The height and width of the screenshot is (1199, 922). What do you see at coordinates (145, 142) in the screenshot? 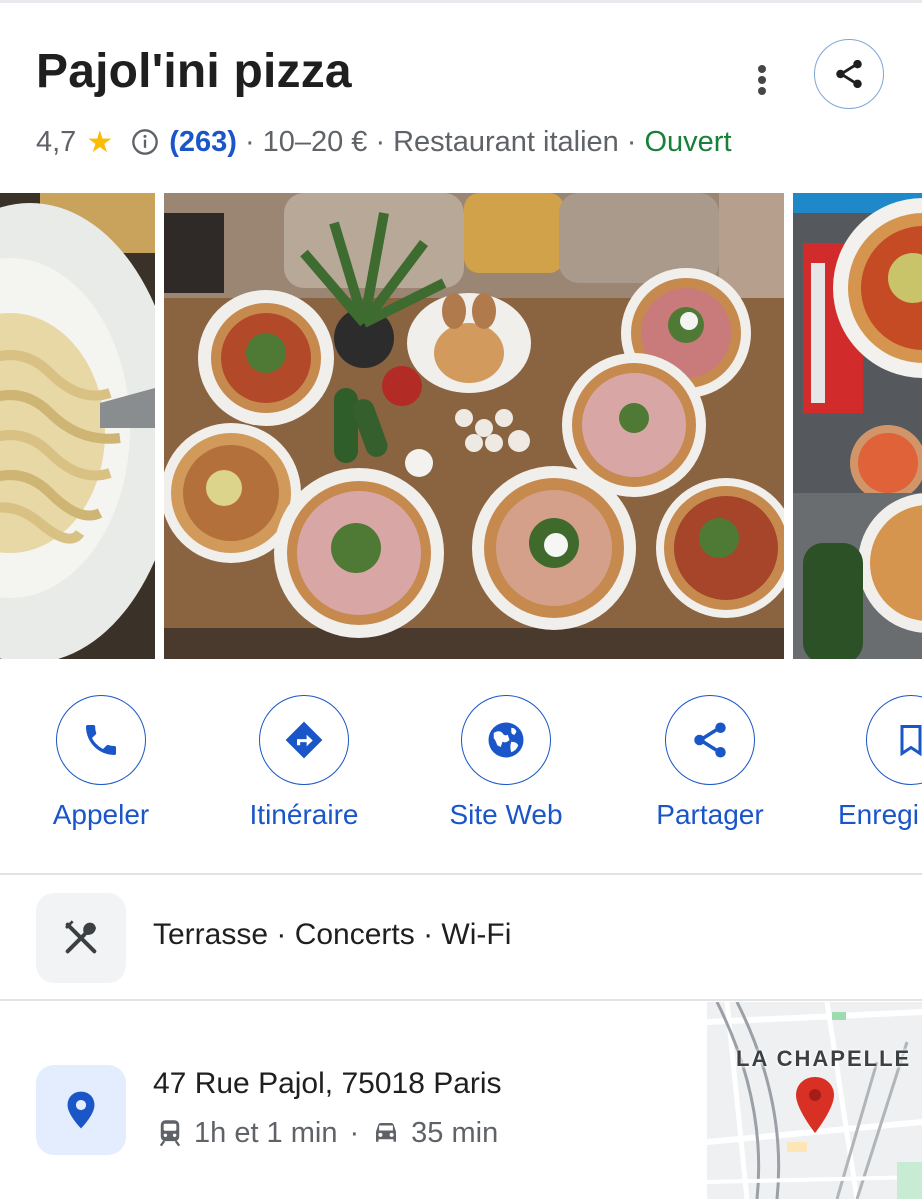
I see `info-icon` at bounding box center [145, 142].